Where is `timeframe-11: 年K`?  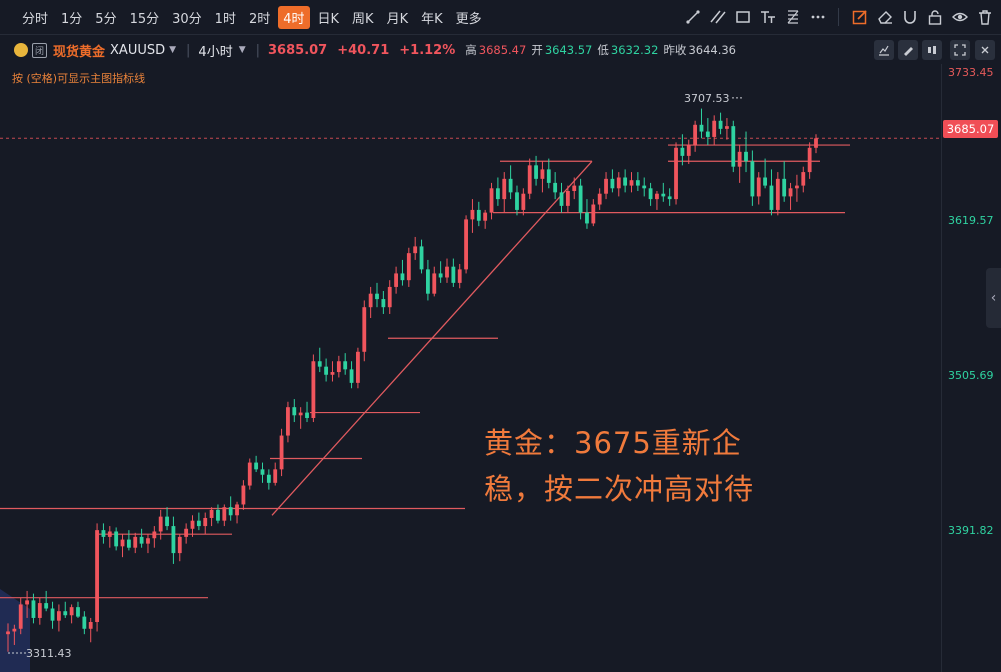
timeframe-11: 年K is located at coordinates (432, 17).